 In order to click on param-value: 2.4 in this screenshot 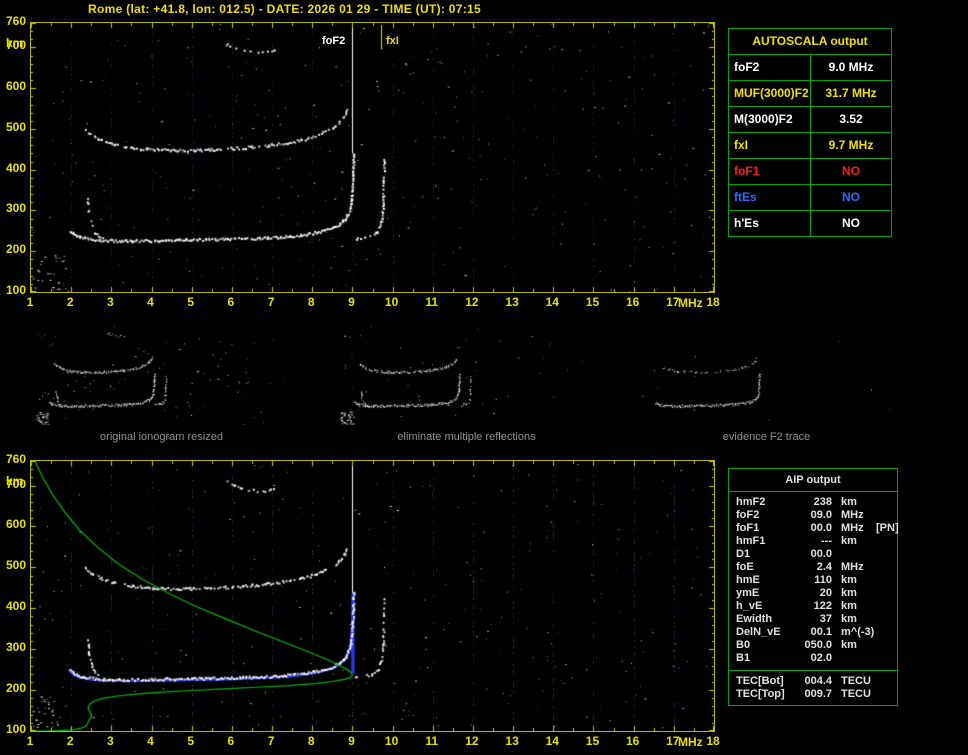, I will do `click(824, 567)`.